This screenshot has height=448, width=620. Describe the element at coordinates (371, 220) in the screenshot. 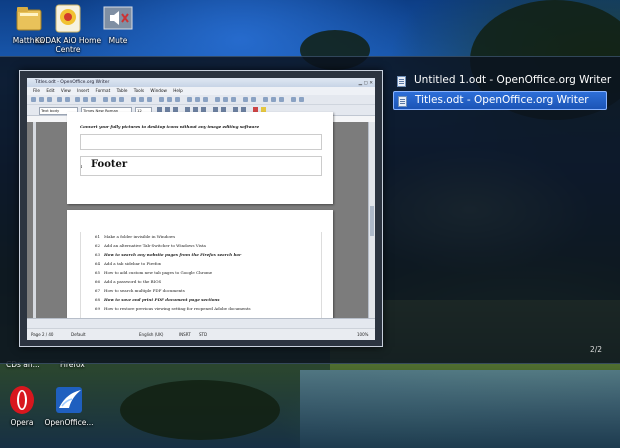

I see `preview-vertical-scrollbar` at that location.